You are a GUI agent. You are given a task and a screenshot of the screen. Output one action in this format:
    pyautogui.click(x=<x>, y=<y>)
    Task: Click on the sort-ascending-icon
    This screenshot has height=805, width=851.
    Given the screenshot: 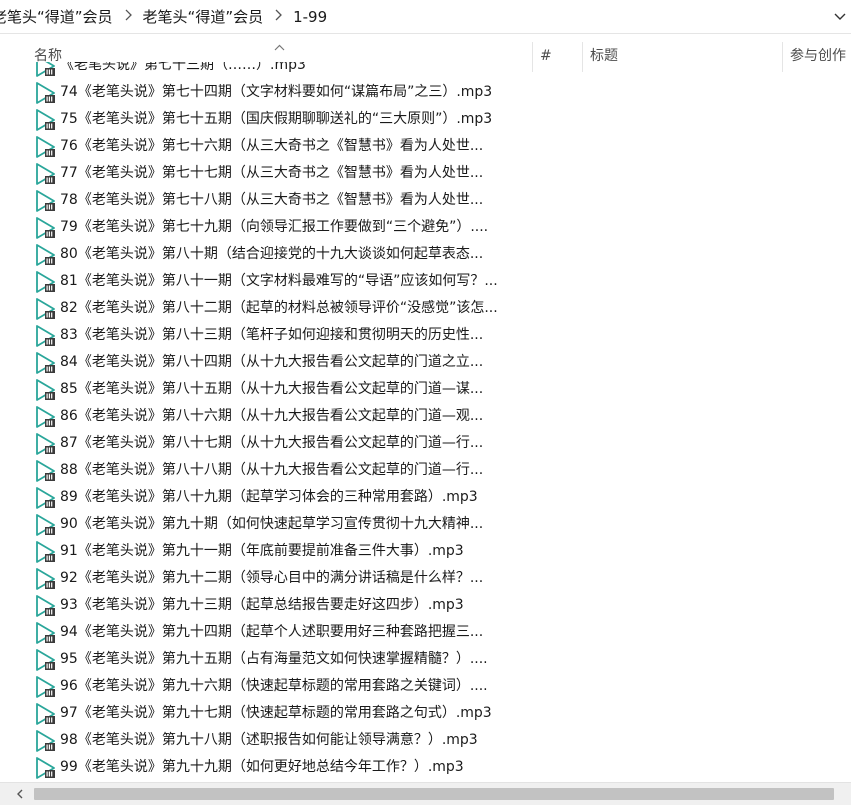 What is the action you would take?
    pyautogui.click(x=279, y=45)
    